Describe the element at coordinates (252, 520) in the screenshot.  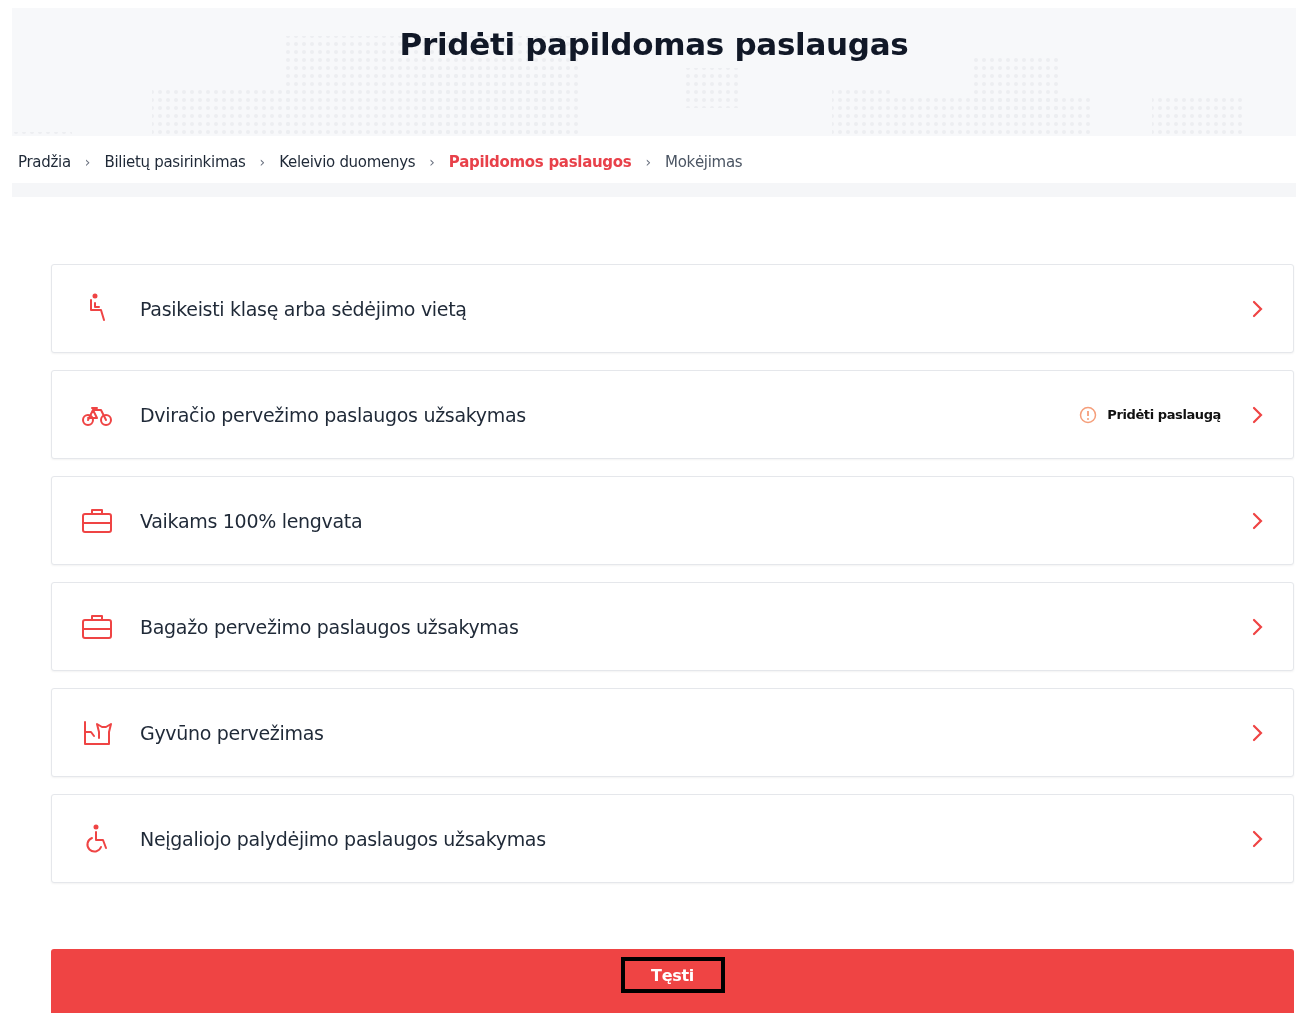
I see `service-label: Vaikams 100% lengvata` at that location.